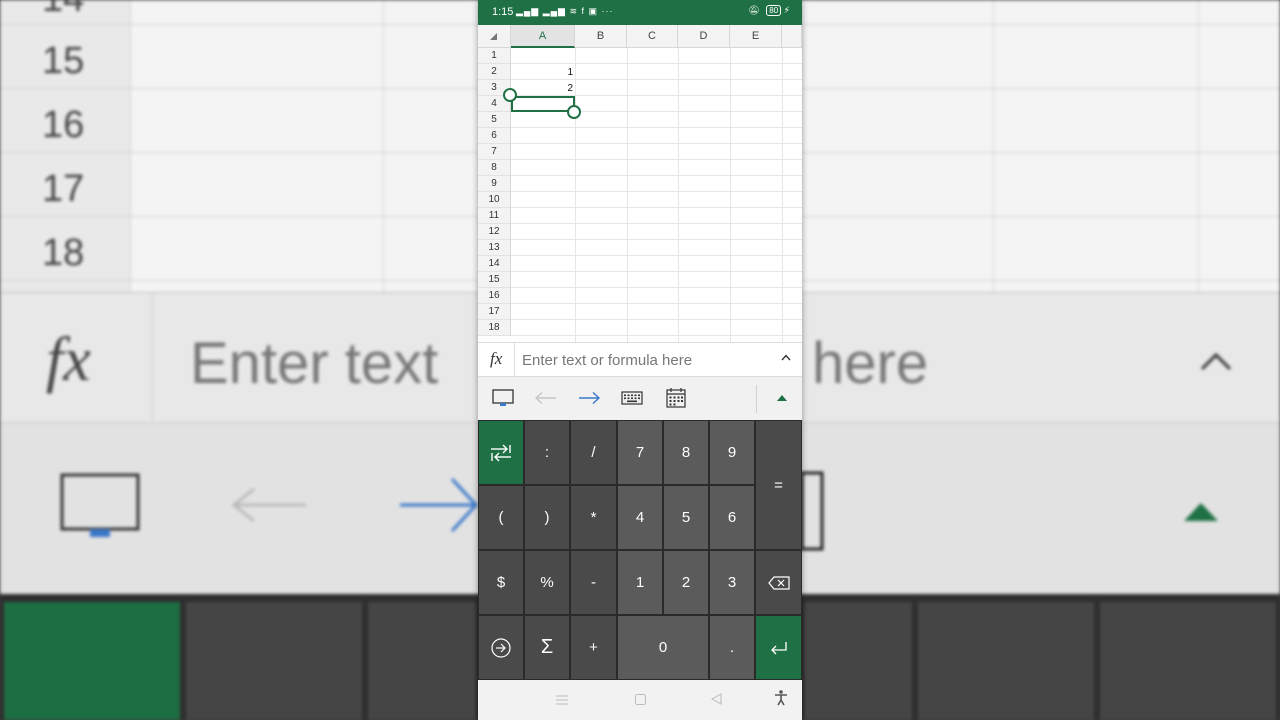 The height and width of the screenshot is (720, 1280). I want to click on cell-view-icon, so click(503, 398).